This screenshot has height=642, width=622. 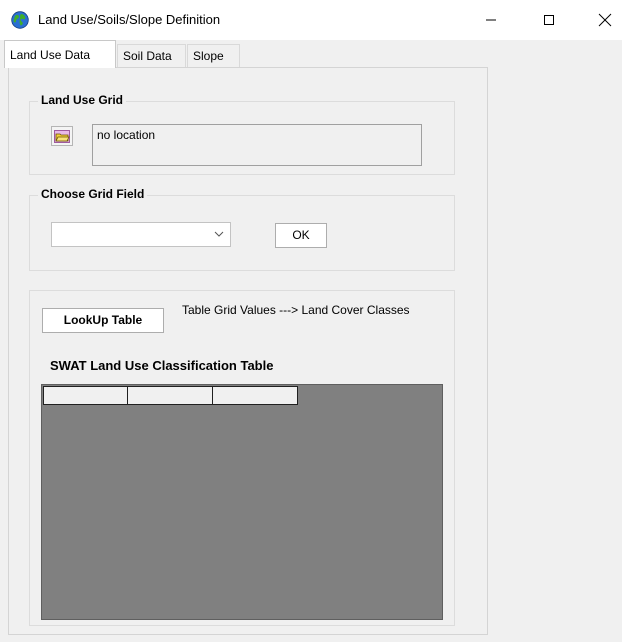 I want to click on ok-button: OK, so click(x=301, y=235).